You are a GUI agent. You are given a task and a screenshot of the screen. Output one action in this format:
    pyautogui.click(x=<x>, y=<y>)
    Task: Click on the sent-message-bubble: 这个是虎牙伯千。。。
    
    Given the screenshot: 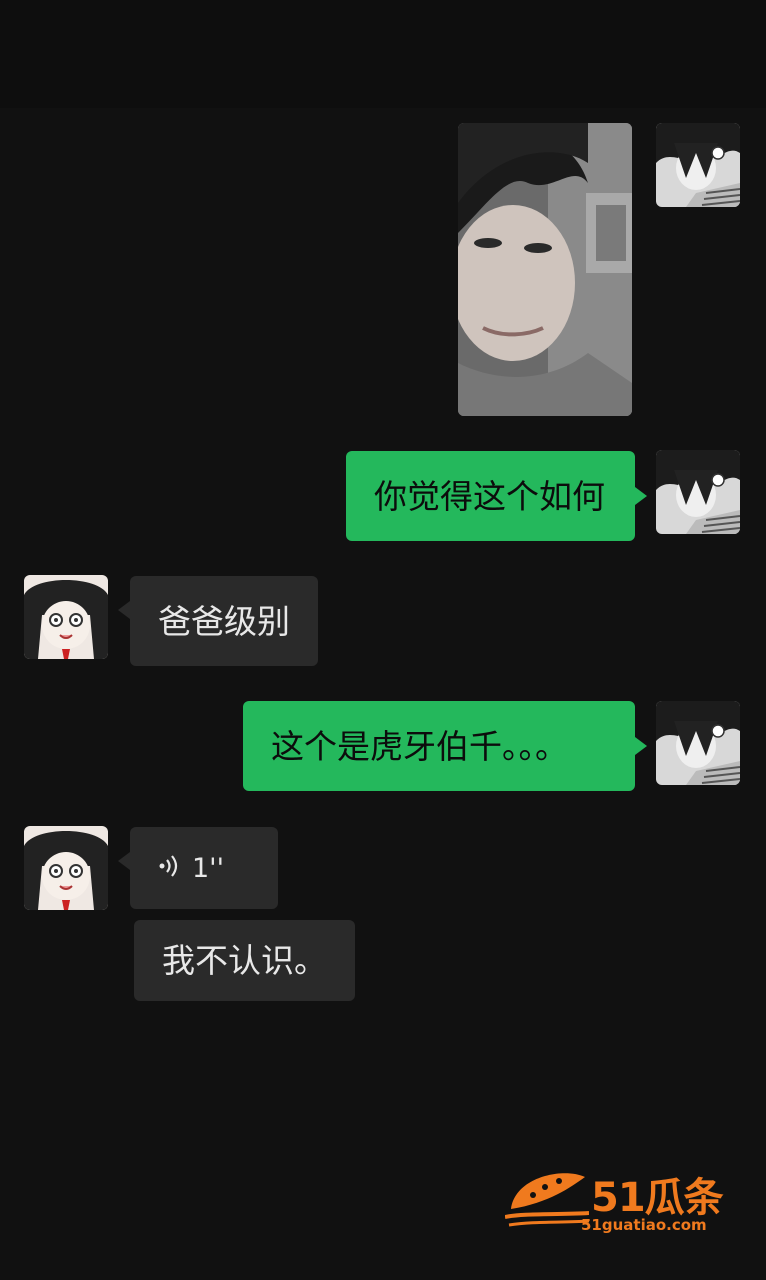 What is the action you would take?
    pyautogui.click(x=439, y=746)
    